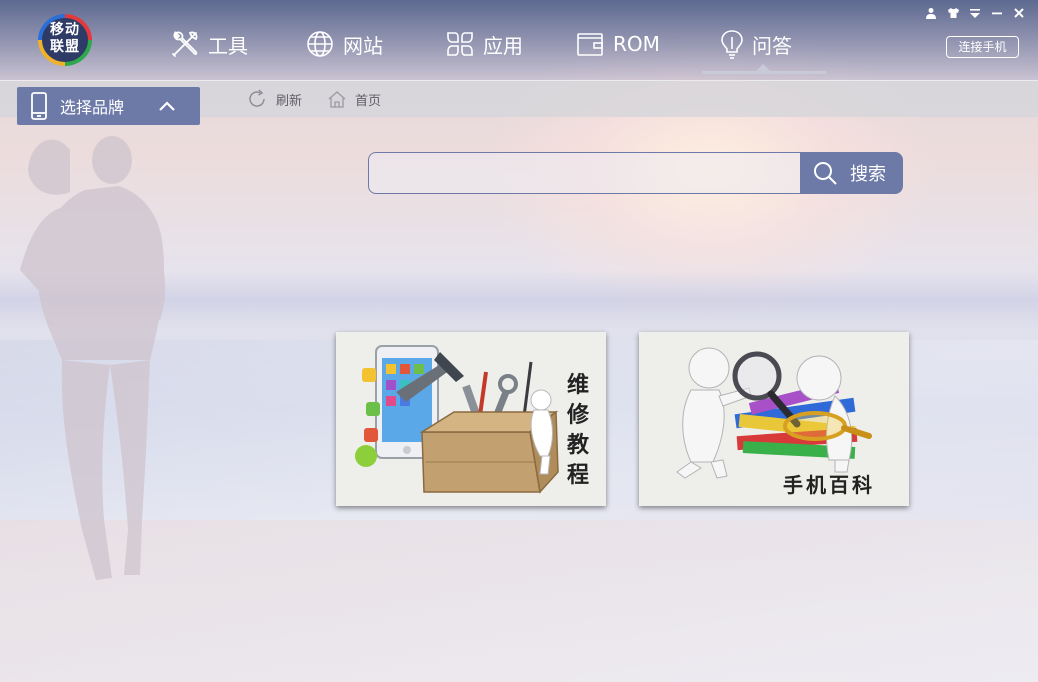 The height and width of the screenshot is (682, 1038). I want to click on logo-line-2: 联盟, so click(65, 47).